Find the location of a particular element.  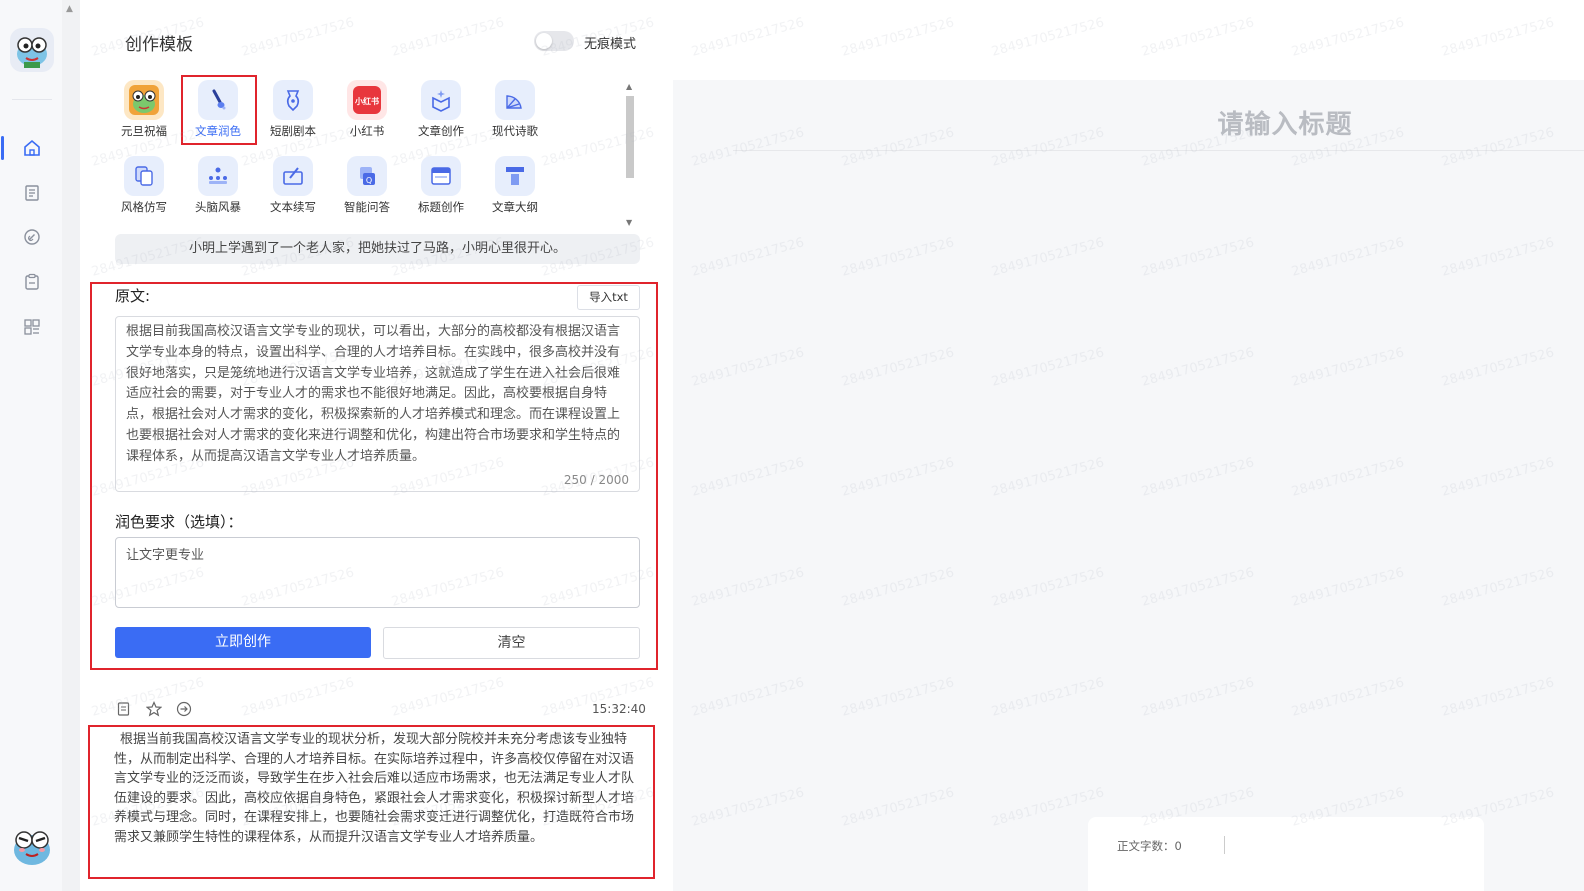

incognito-label: 无痕模式 is located at coordinates (610, 44).